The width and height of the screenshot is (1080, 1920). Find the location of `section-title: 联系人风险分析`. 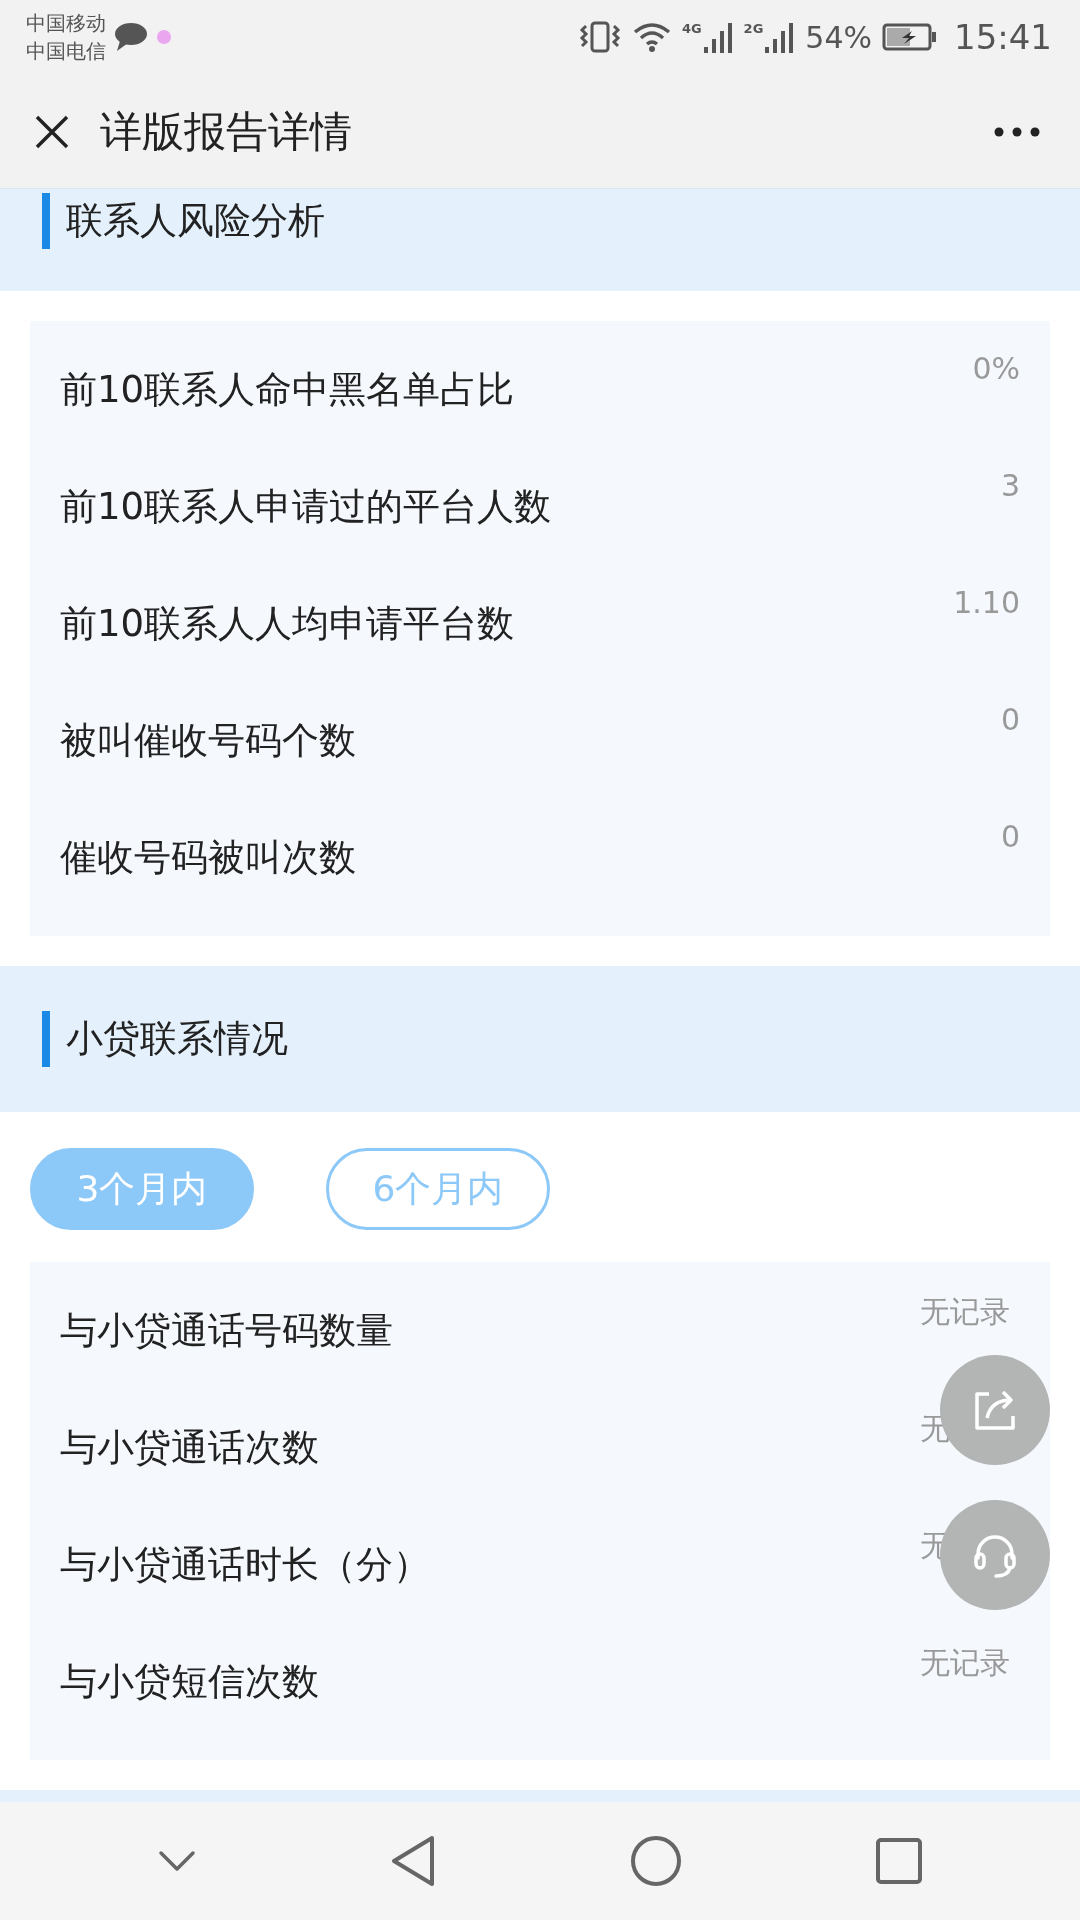

section-title: 联系人风险分析 is located at coordinates (183, 221).